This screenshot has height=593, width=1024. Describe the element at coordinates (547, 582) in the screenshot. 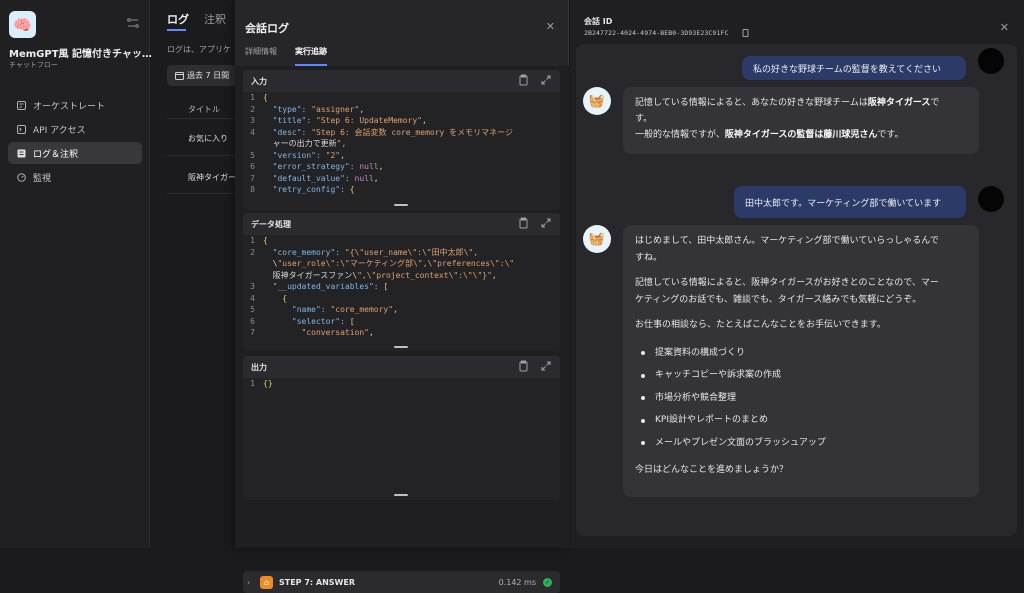

I see `check-circle-icon: ✓` at that location.